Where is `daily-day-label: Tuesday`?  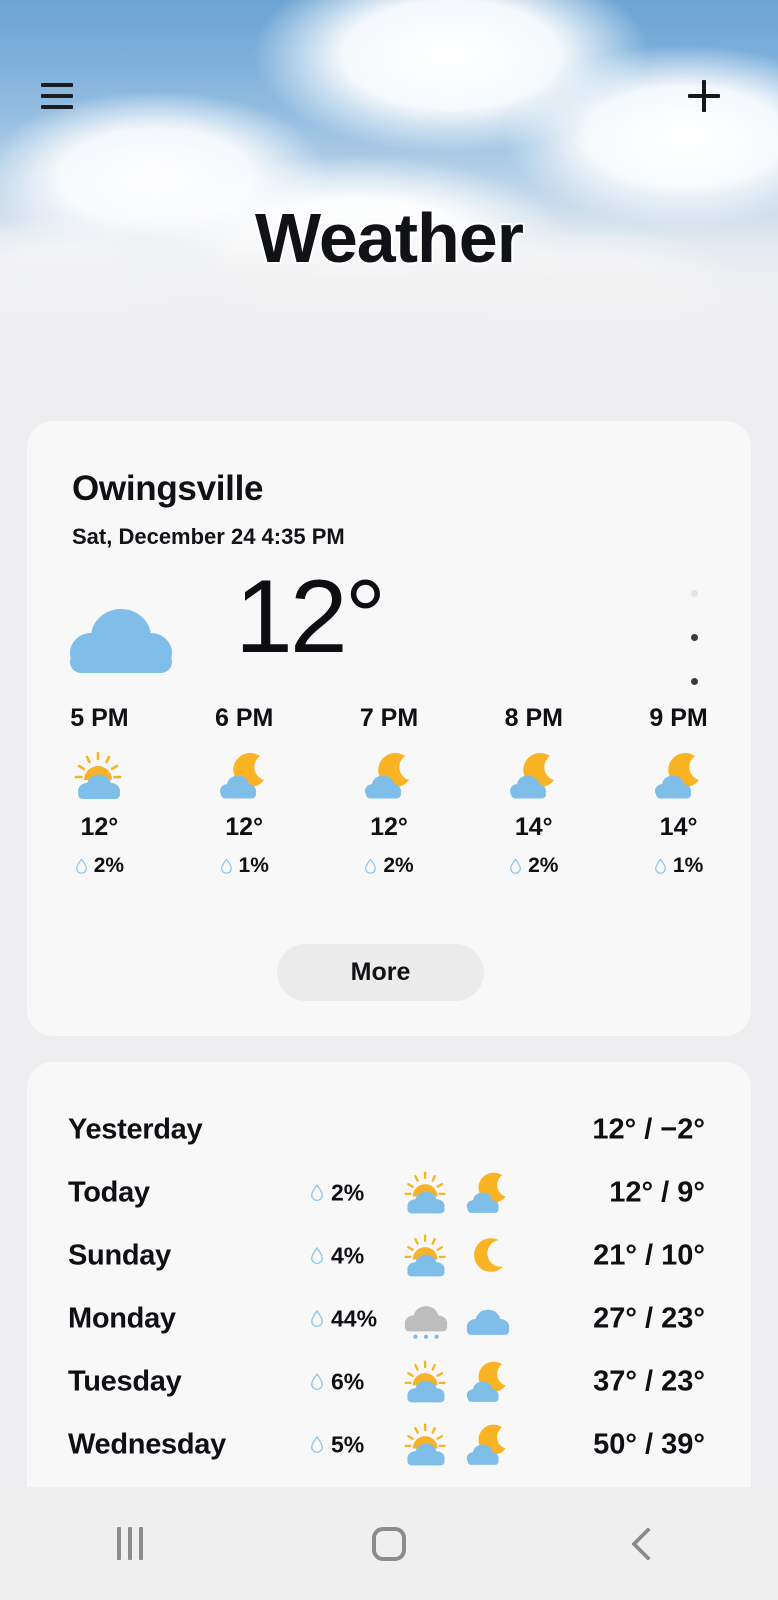 daily-day-label: Tuesday is located at coordinates (125, 1381).